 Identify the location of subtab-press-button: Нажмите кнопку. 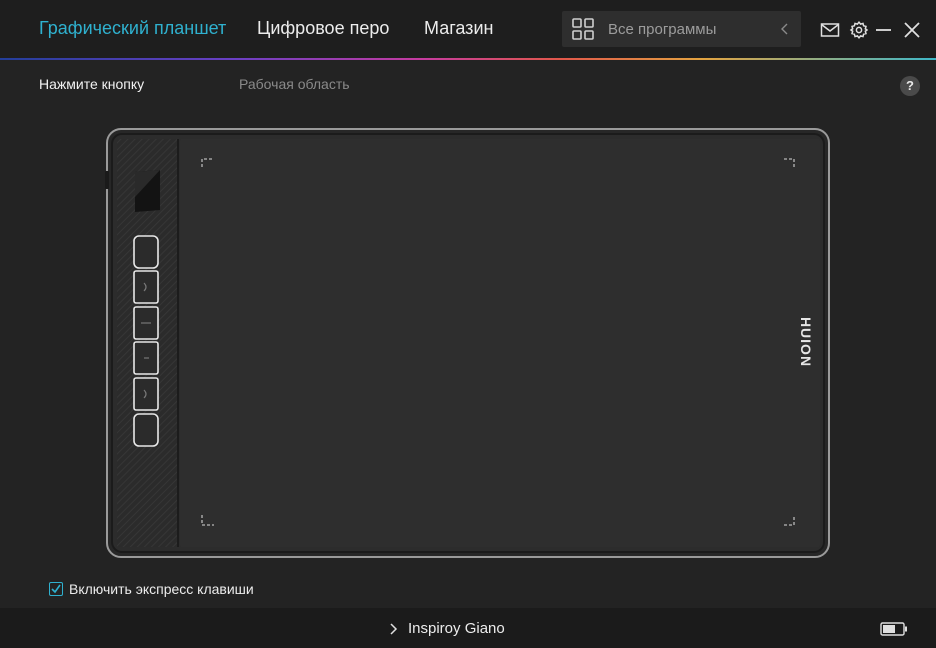
(91, 84).